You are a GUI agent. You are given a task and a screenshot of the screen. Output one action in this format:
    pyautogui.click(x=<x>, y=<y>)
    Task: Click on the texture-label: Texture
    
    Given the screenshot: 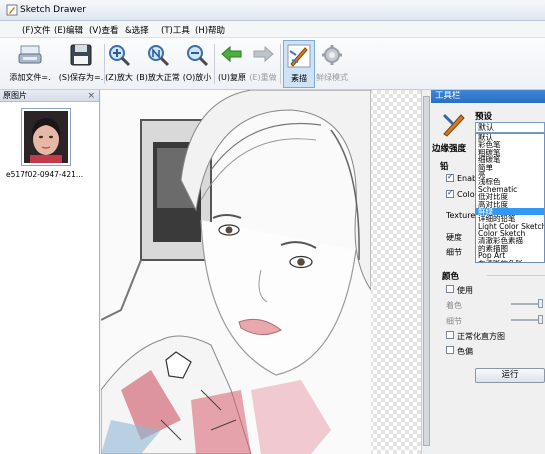 What is the action you would take?
    pyautogui.click(x=461, y=215)
    